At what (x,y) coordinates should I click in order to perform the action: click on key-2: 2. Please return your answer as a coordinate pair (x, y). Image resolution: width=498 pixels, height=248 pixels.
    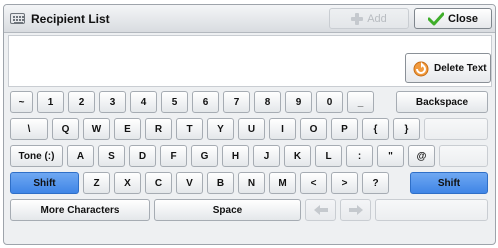
    Looking at the image, I should click on (81, 102).